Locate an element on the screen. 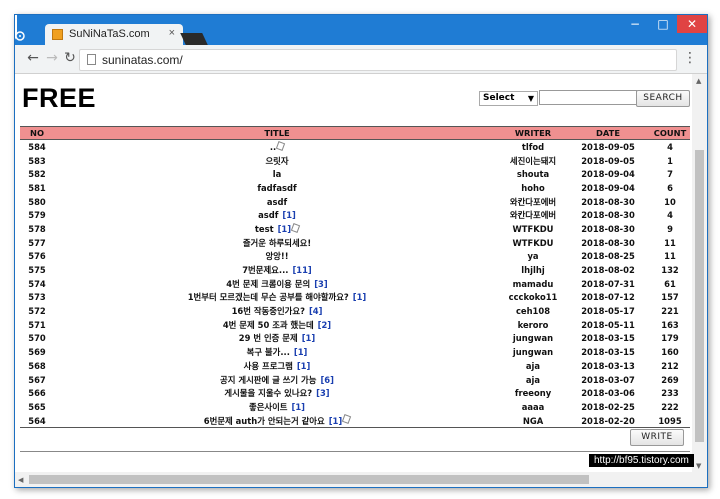  table-row: 574 4번 문제 크롬이용 문의 [3] mamadu 2018-07-31 61 is located at coordinates (355, 284).